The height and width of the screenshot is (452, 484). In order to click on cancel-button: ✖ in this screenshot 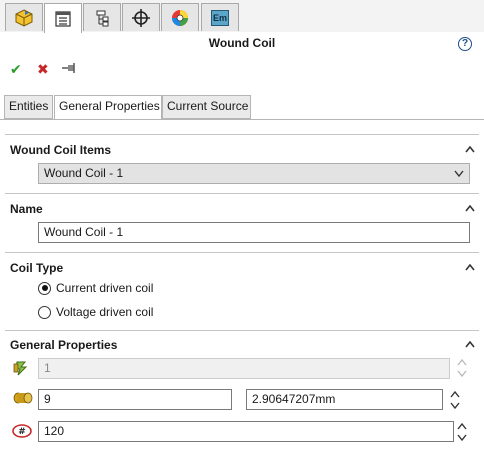, I will do `click(43, 69)`.